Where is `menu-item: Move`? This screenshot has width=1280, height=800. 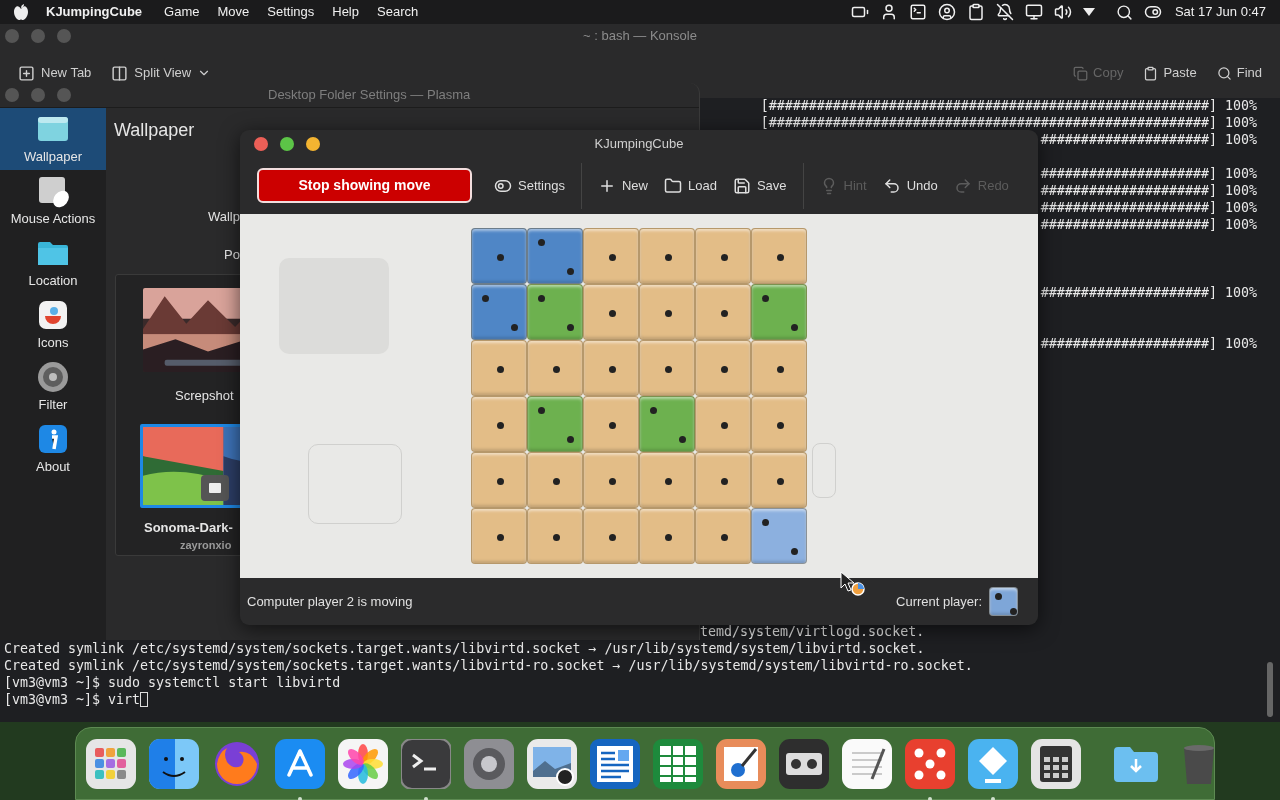 menu-item: Move is located at coordinates (233, 12).